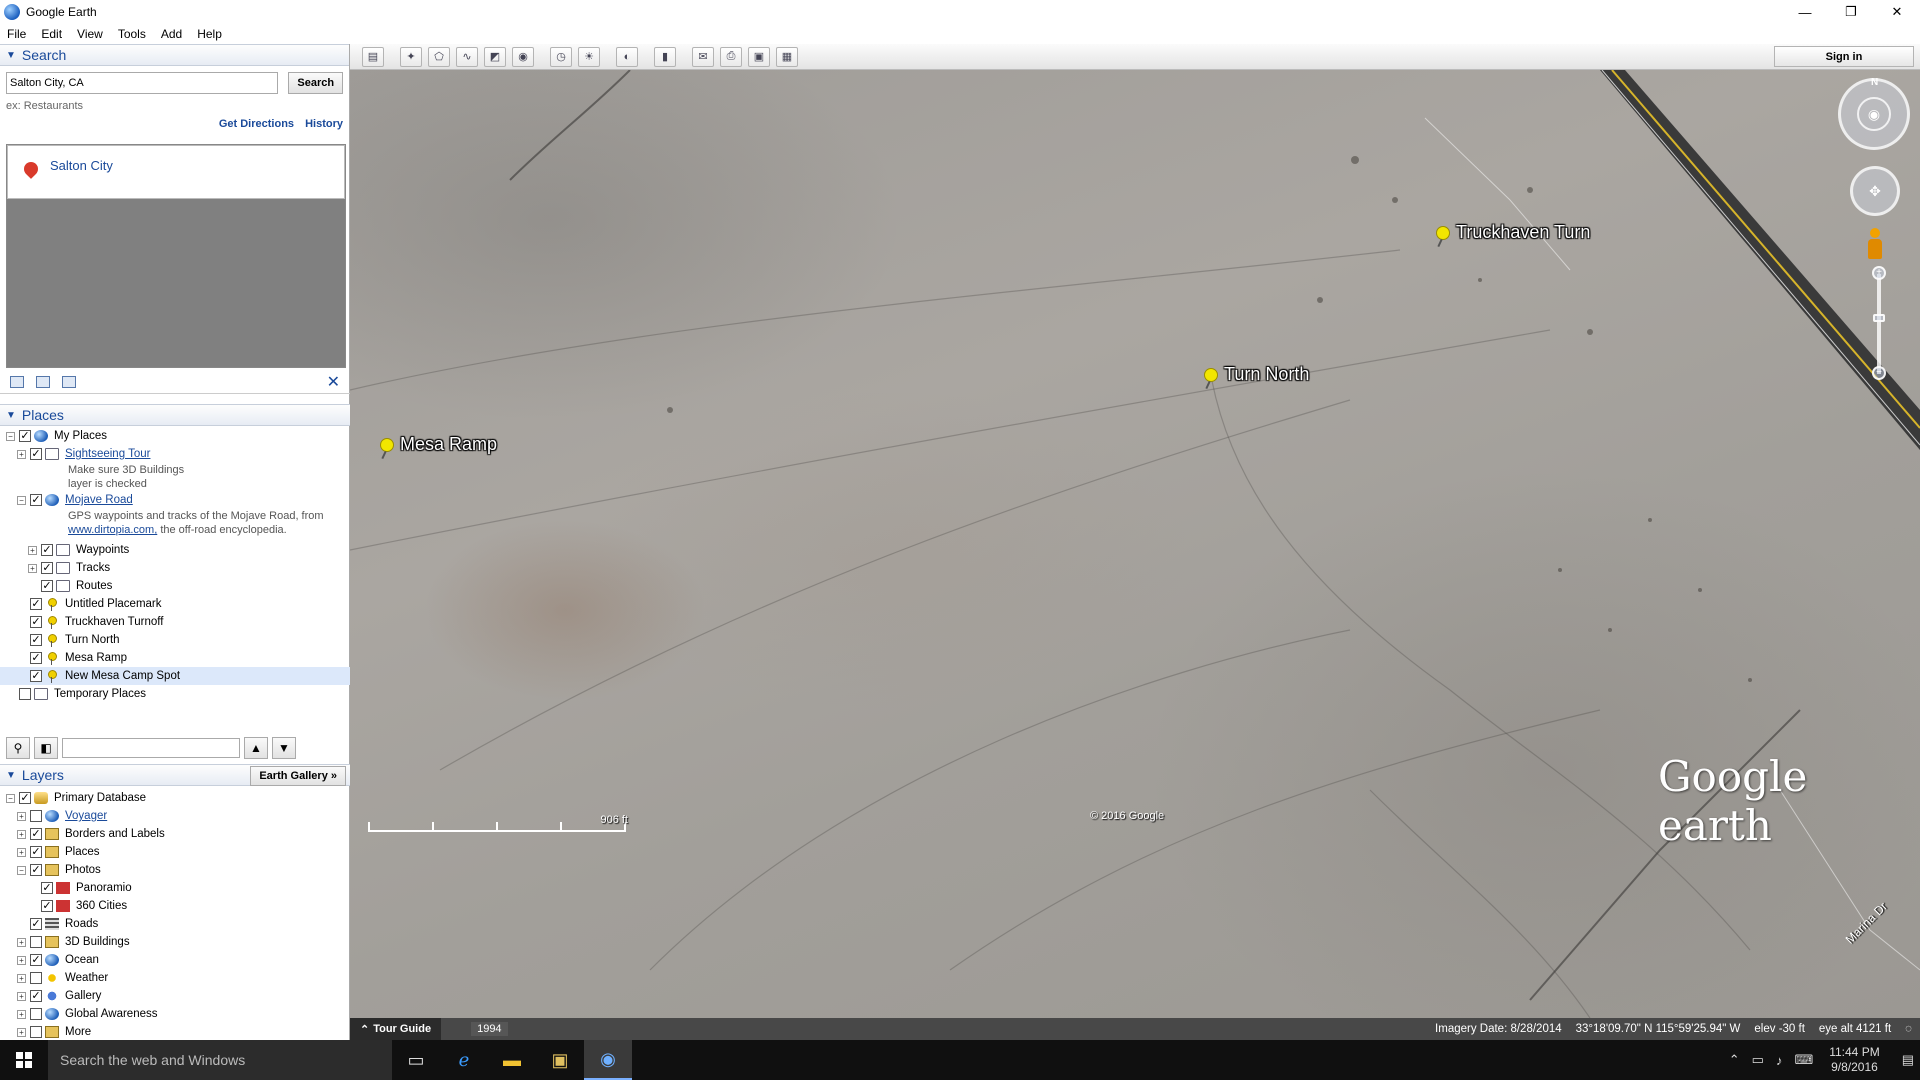  Describe the element at coordinates (174, 55) in the screenshot. I see `search-panel-header: ▼ Search` at that location.